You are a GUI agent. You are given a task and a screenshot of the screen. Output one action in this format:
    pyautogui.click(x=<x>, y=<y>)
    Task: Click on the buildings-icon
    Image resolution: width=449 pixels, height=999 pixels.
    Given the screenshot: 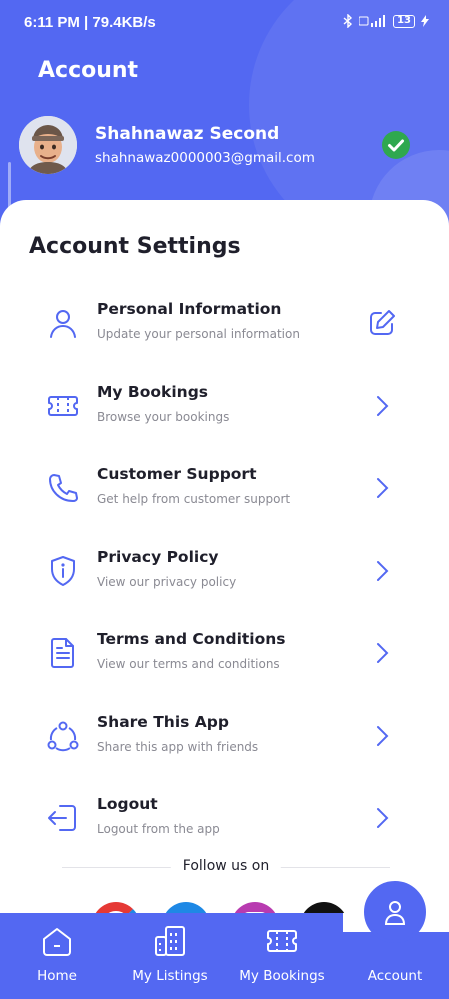 What is the action you would take?
    pyautogui.click(x=170, y=941)
    